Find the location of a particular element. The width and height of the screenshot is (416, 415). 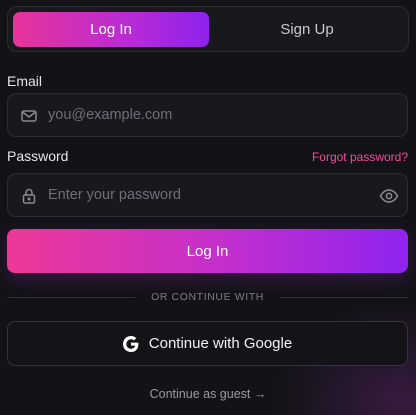

email-field-container is located at coordinates (207, 115).